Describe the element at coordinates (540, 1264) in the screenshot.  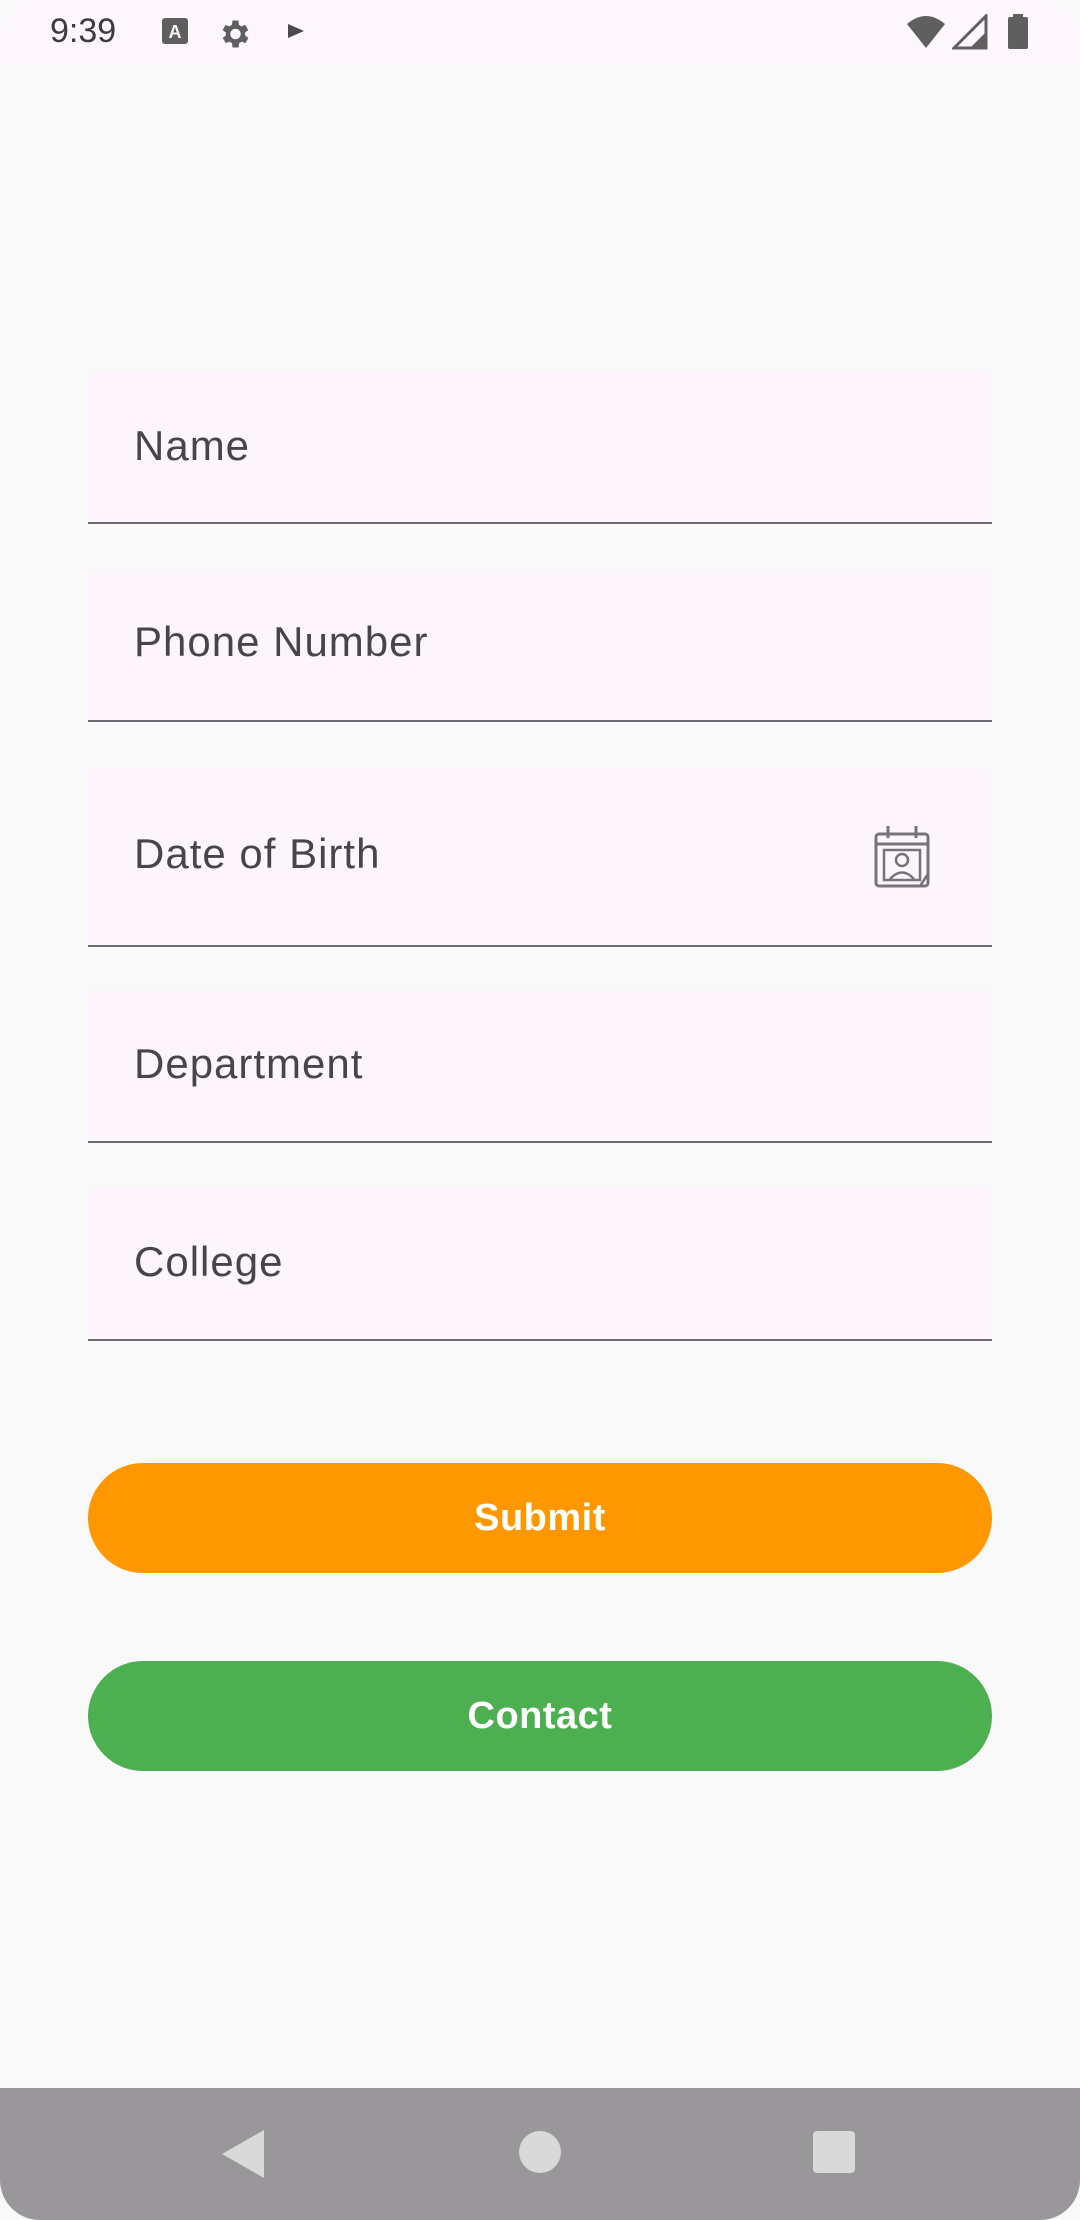
I see `college-field: College` at that location.